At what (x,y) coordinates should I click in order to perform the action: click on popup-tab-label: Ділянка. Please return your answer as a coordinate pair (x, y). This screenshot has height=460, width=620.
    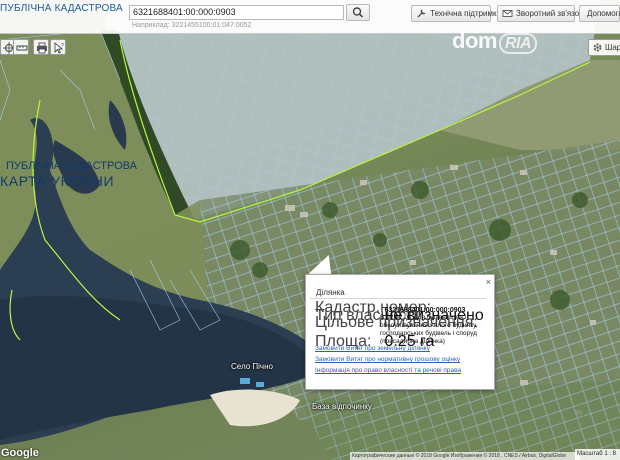
    Looking at the image, I should click on (330, 292).